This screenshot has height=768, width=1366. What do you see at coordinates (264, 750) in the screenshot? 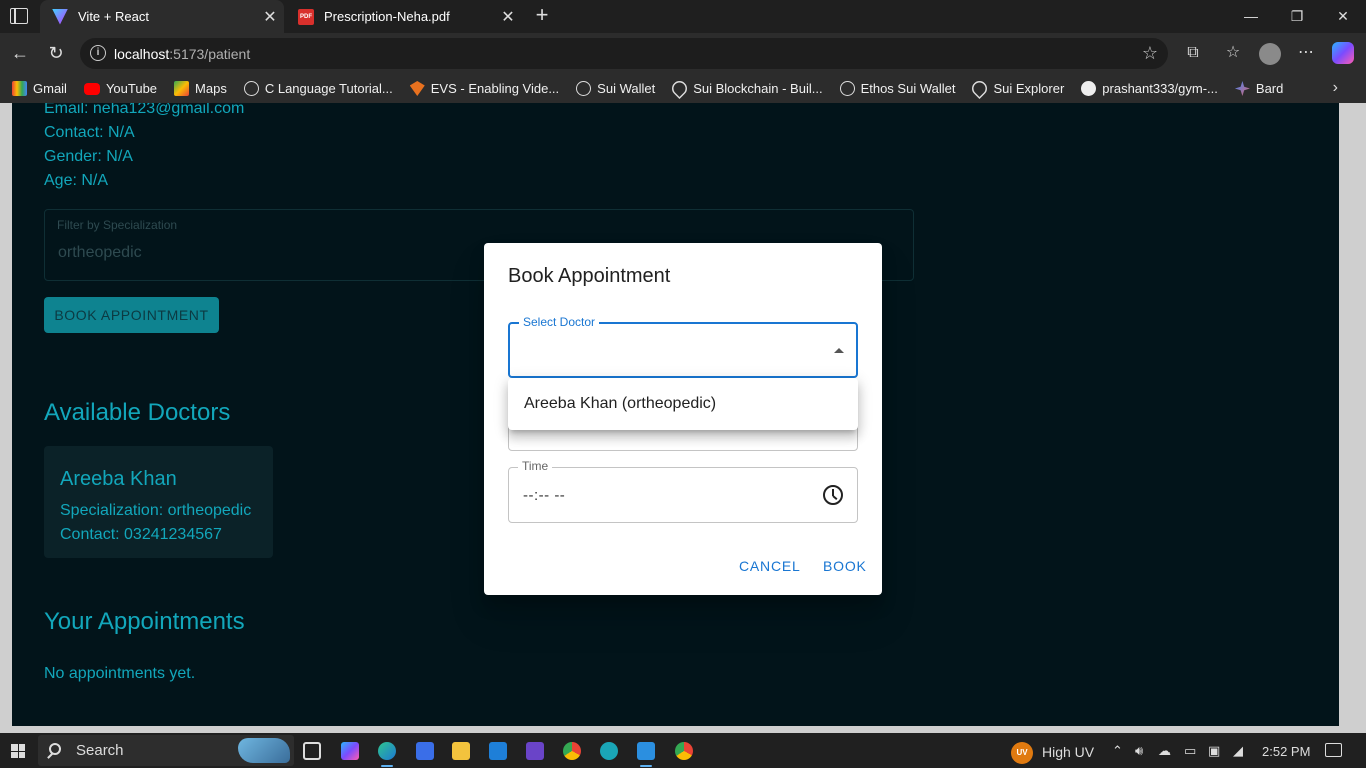
I see `search-highlight-image` at bounding box center [264, 750].